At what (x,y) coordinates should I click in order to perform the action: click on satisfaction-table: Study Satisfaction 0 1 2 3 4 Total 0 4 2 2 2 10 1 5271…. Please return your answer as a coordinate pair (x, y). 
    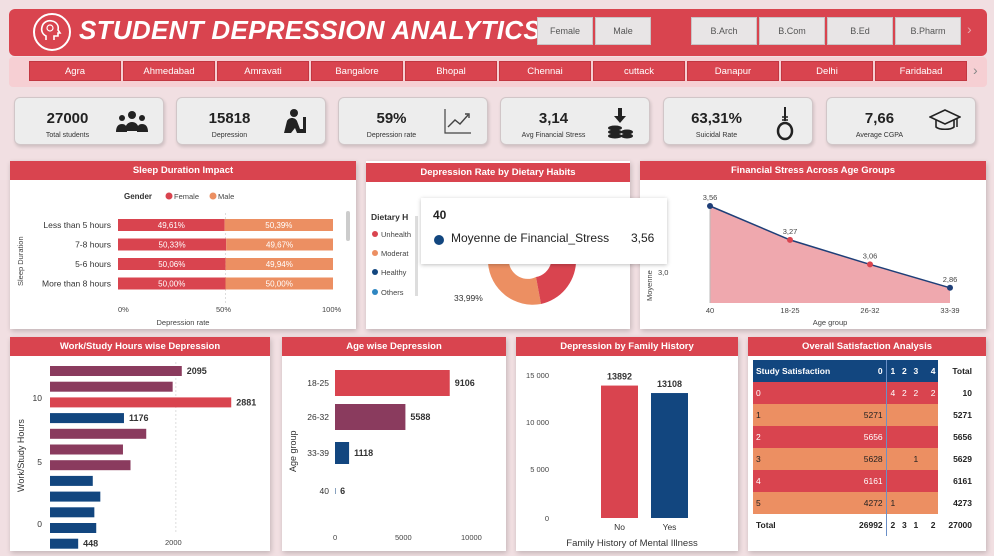
    Looking at the image, I should click on (864, 448).